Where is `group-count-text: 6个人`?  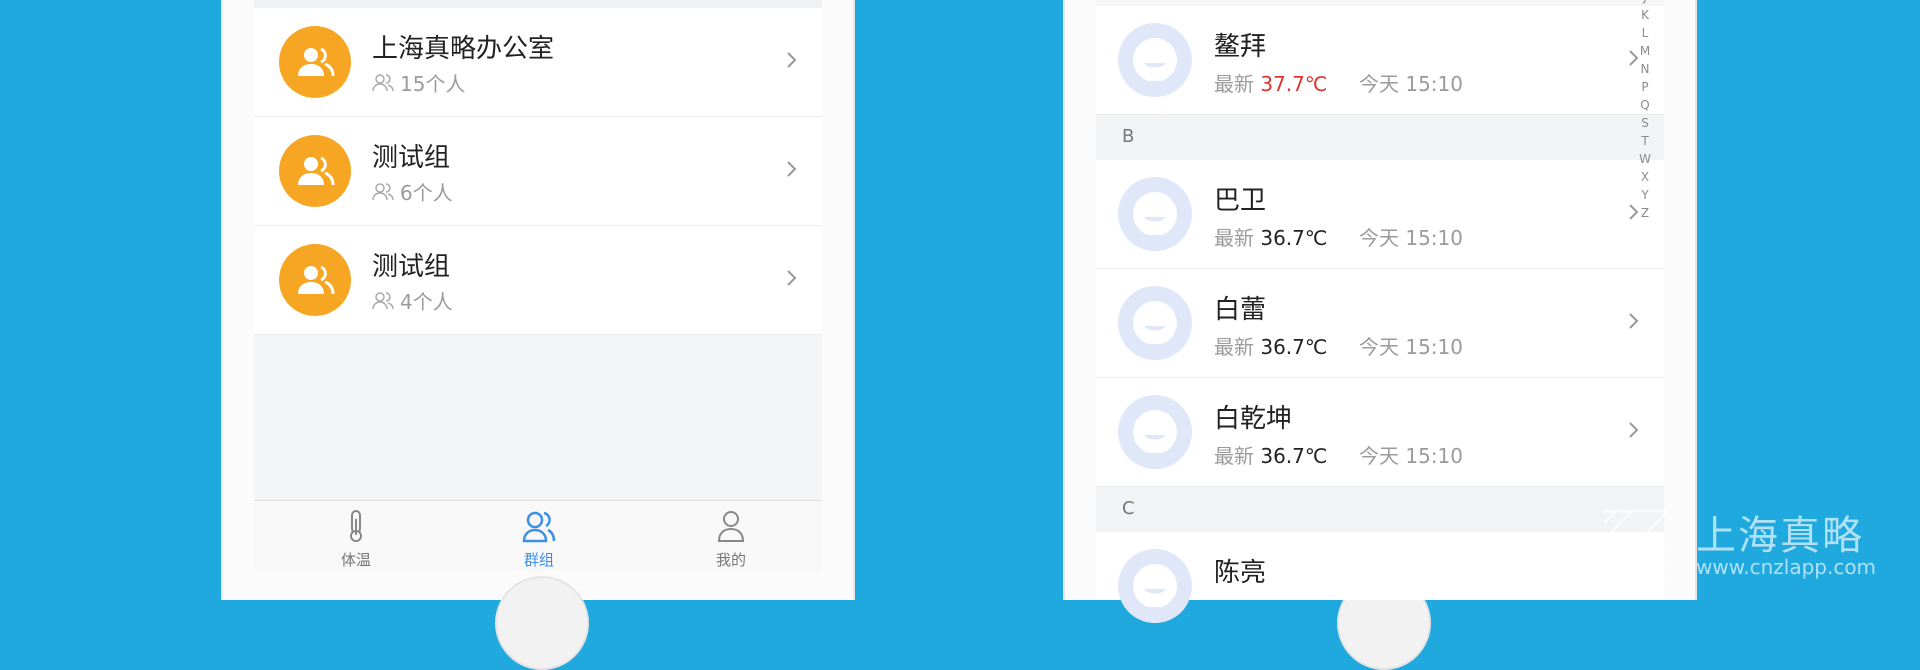 group-count-text: 6个人 is located at coordinates (426, 193).